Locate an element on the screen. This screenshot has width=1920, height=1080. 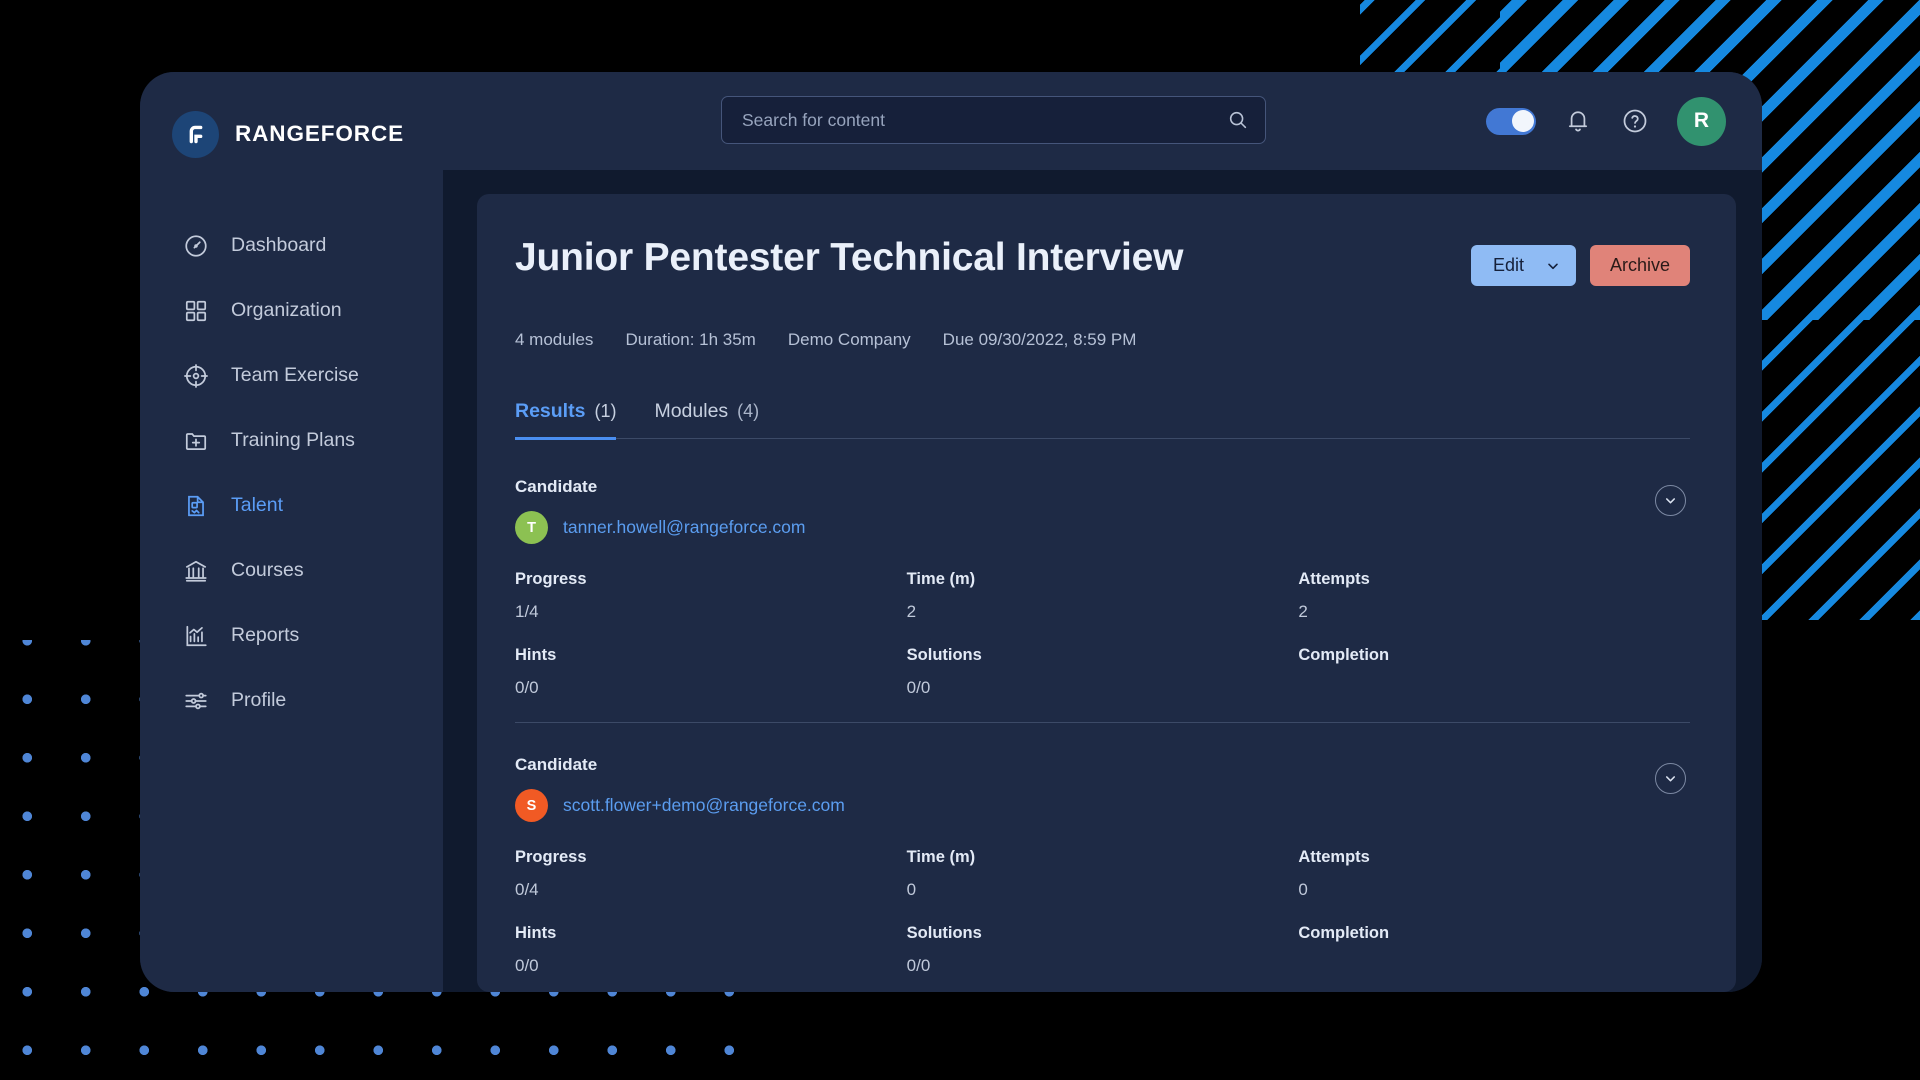
user-avatar: R is located at coordinates (1701, 121).